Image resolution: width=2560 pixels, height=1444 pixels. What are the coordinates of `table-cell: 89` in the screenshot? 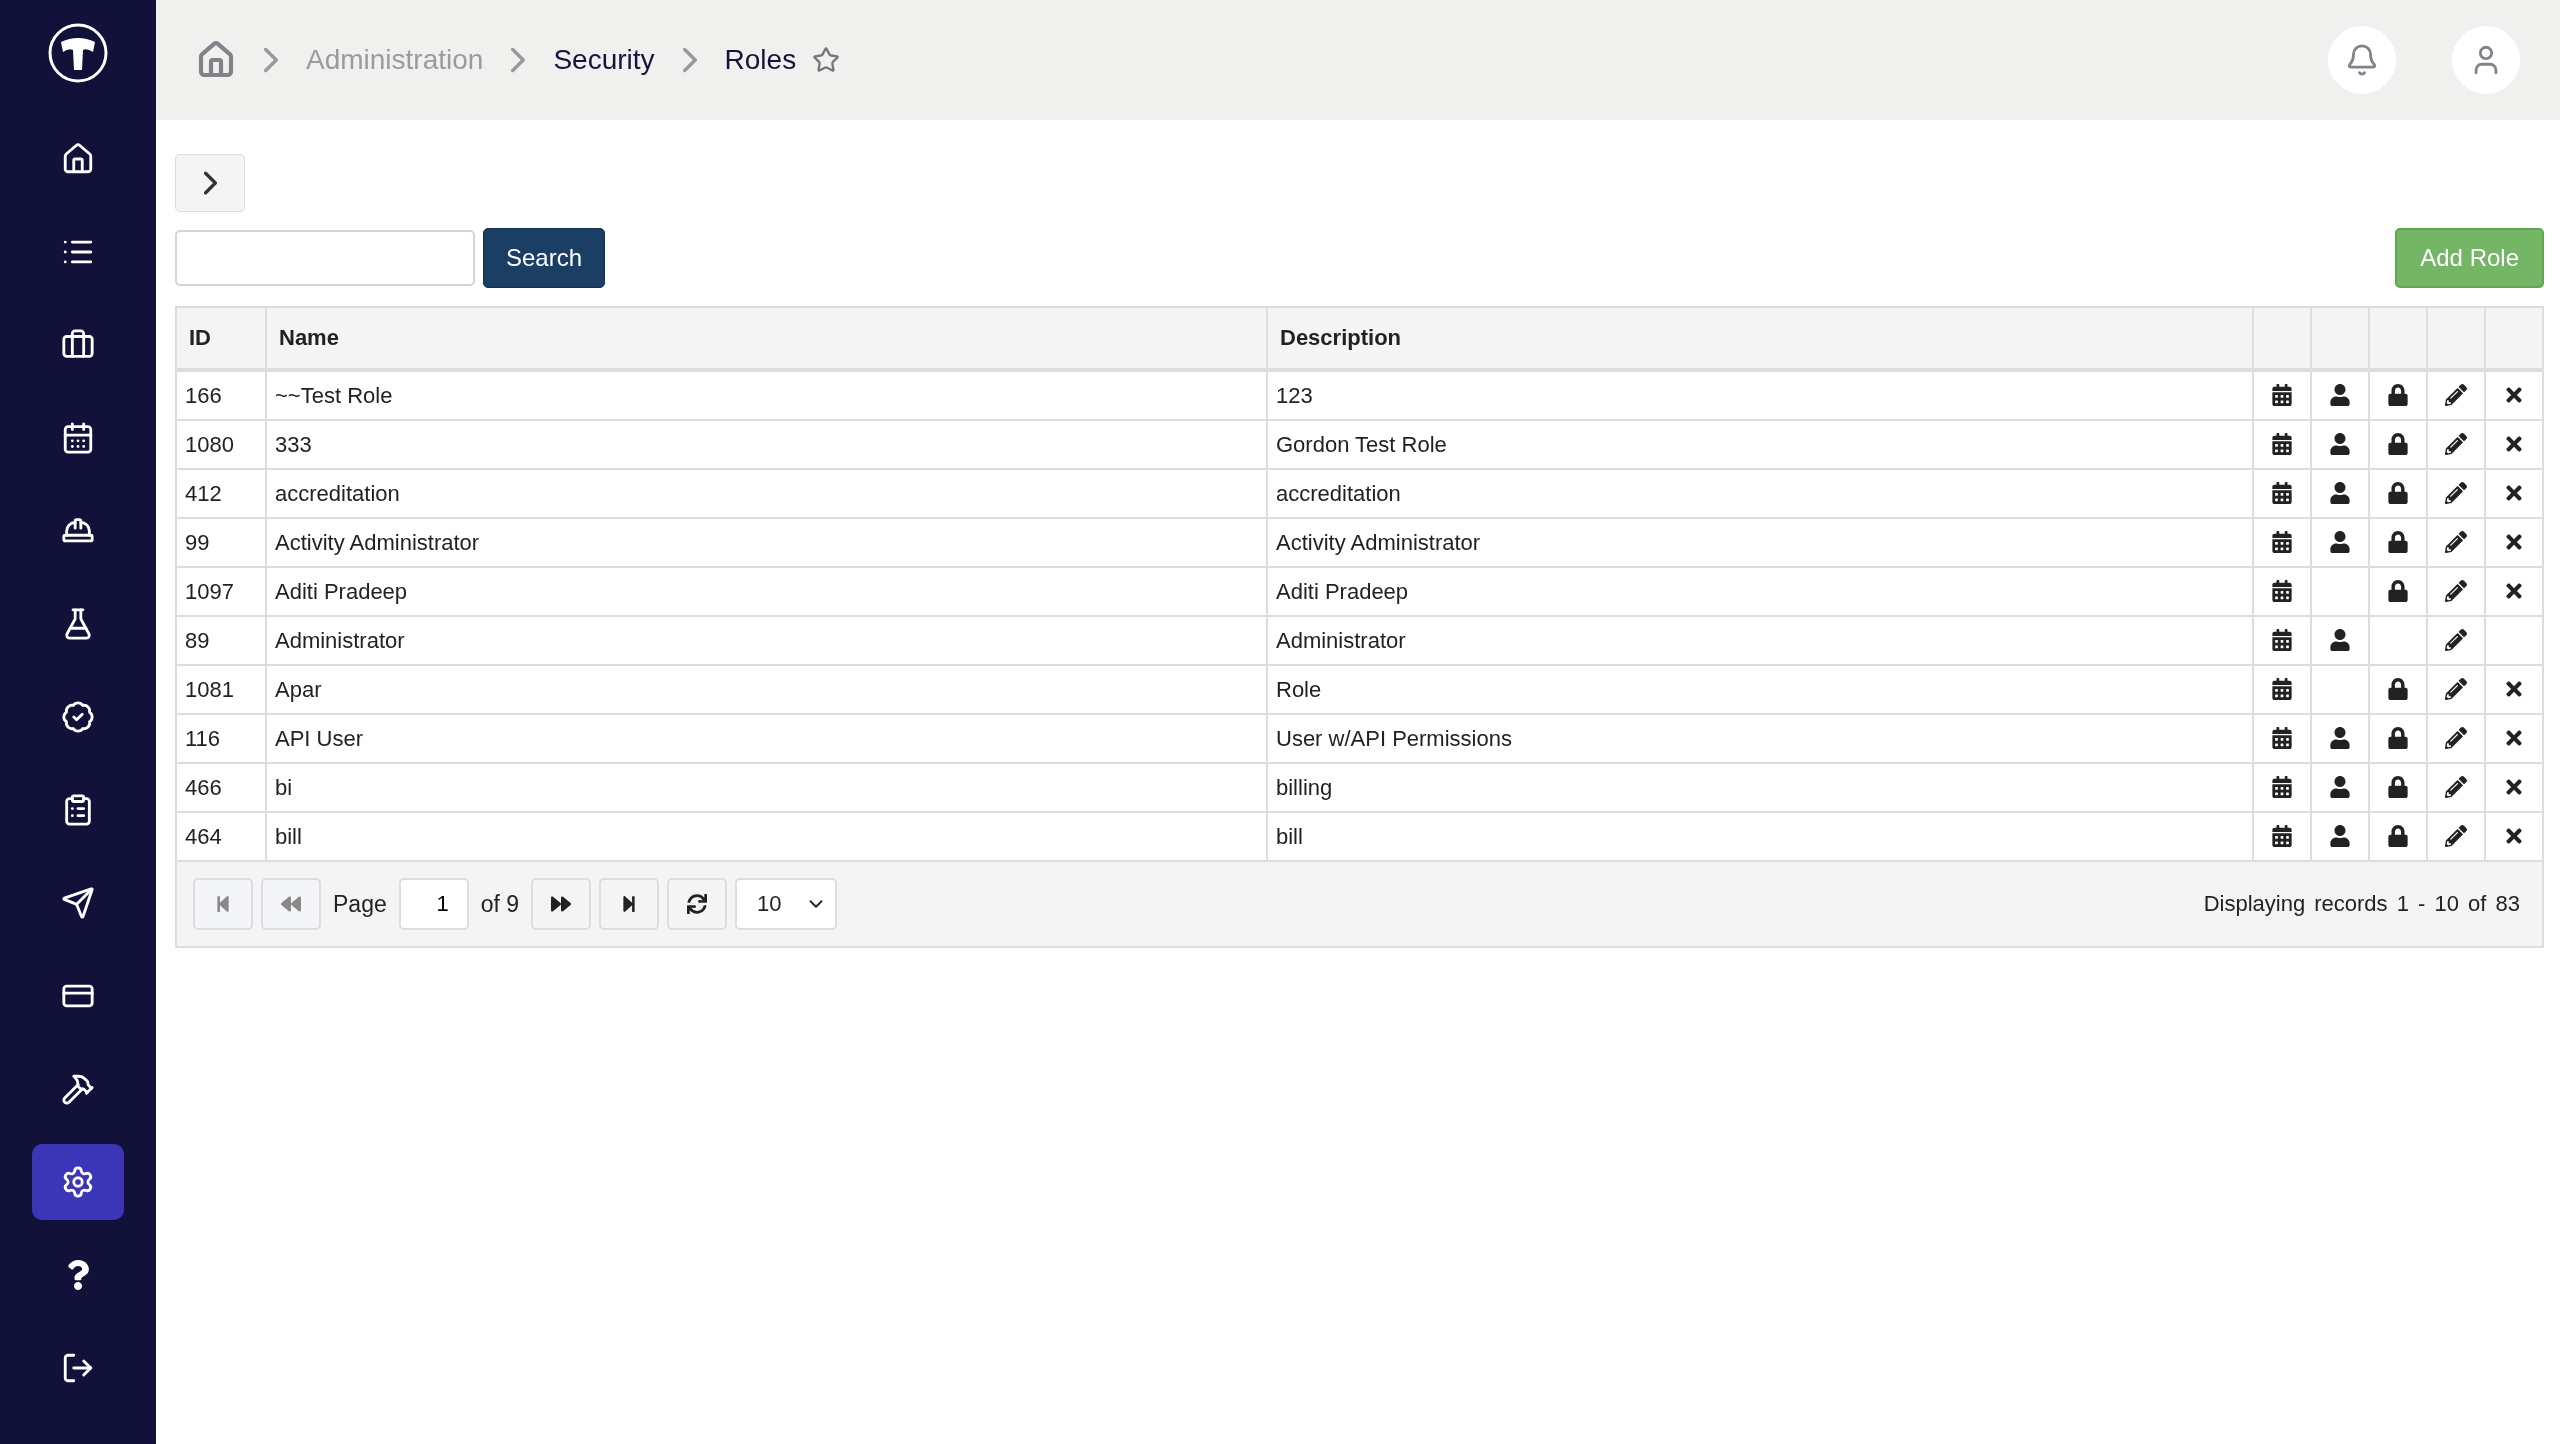 It's located at (221, 640).